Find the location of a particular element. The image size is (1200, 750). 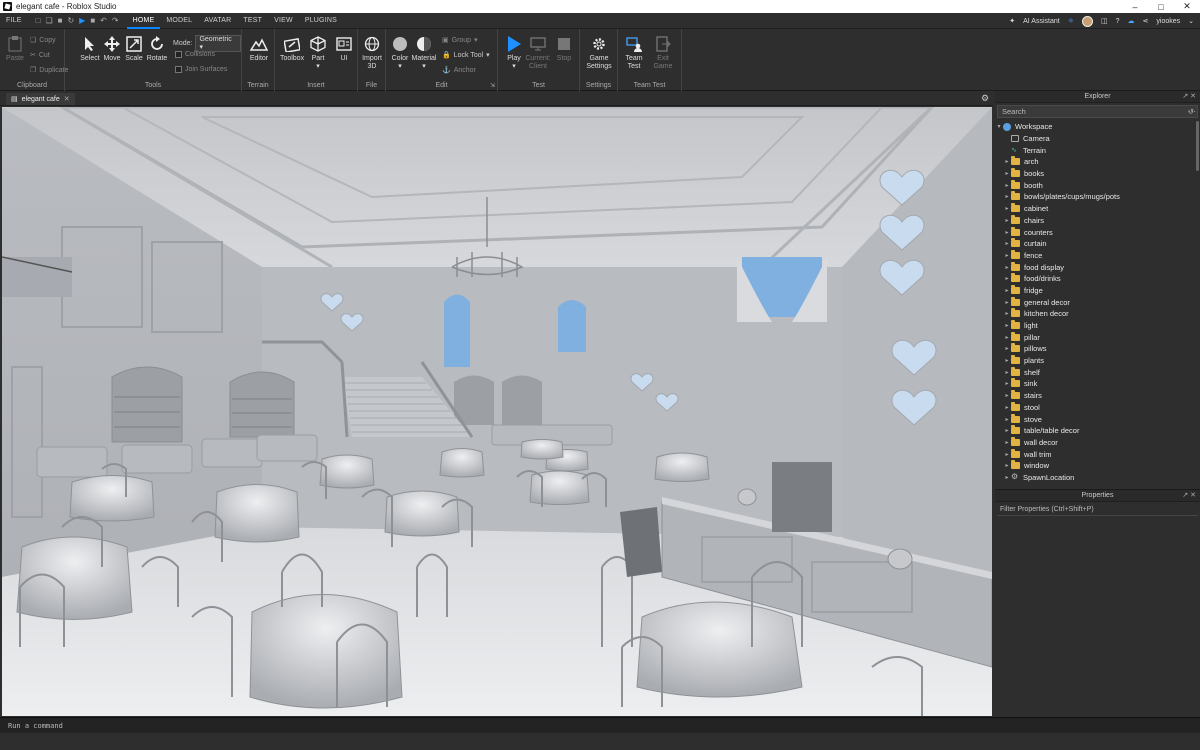

duplicate-button: ❐ Duplicate is located at coordinates (49, 70).